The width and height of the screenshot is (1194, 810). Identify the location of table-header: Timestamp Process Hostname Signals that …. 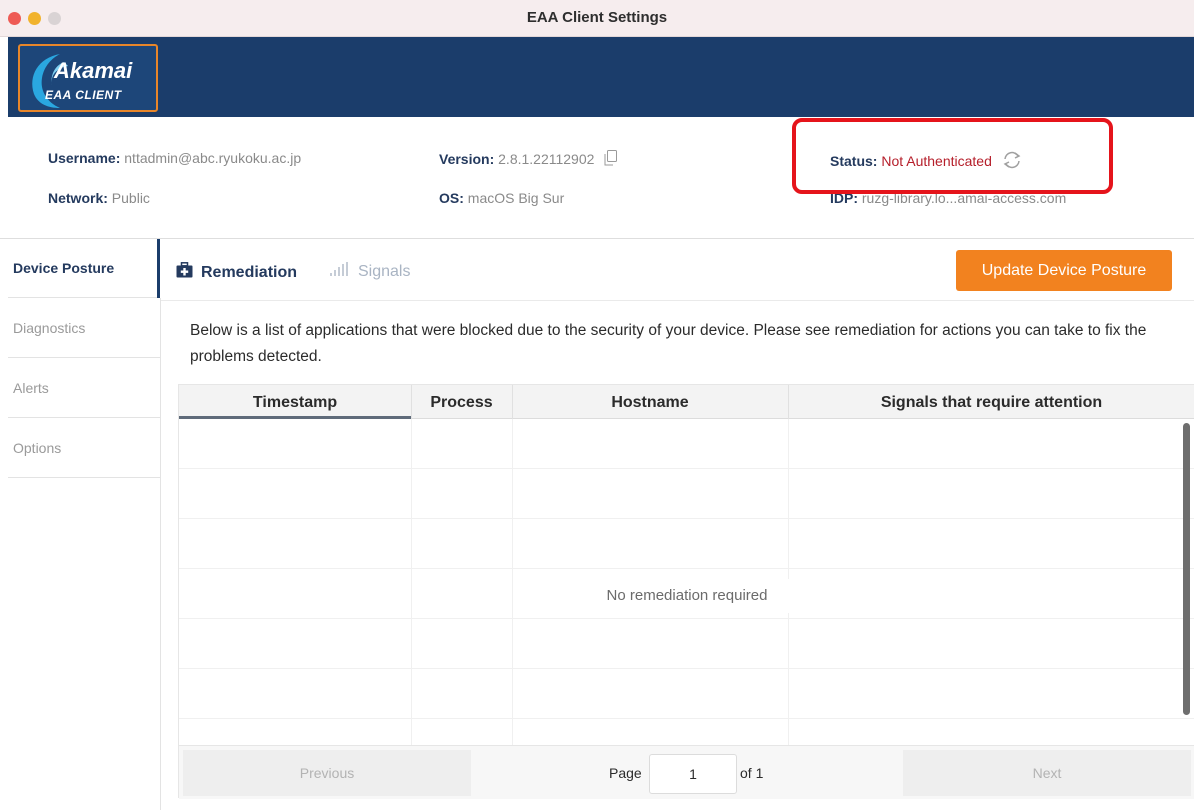
(686, 402).